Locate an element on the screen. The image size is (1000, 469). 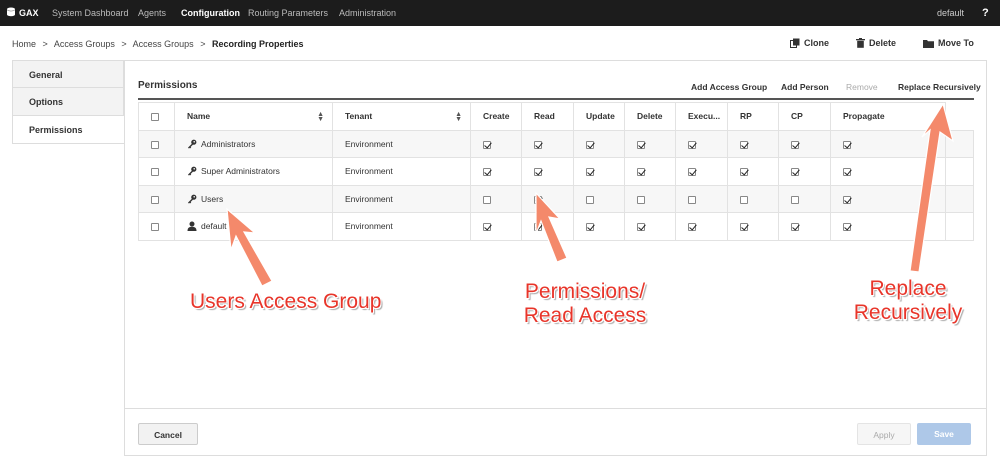
empty-cell is located at coordinates (959, 198).